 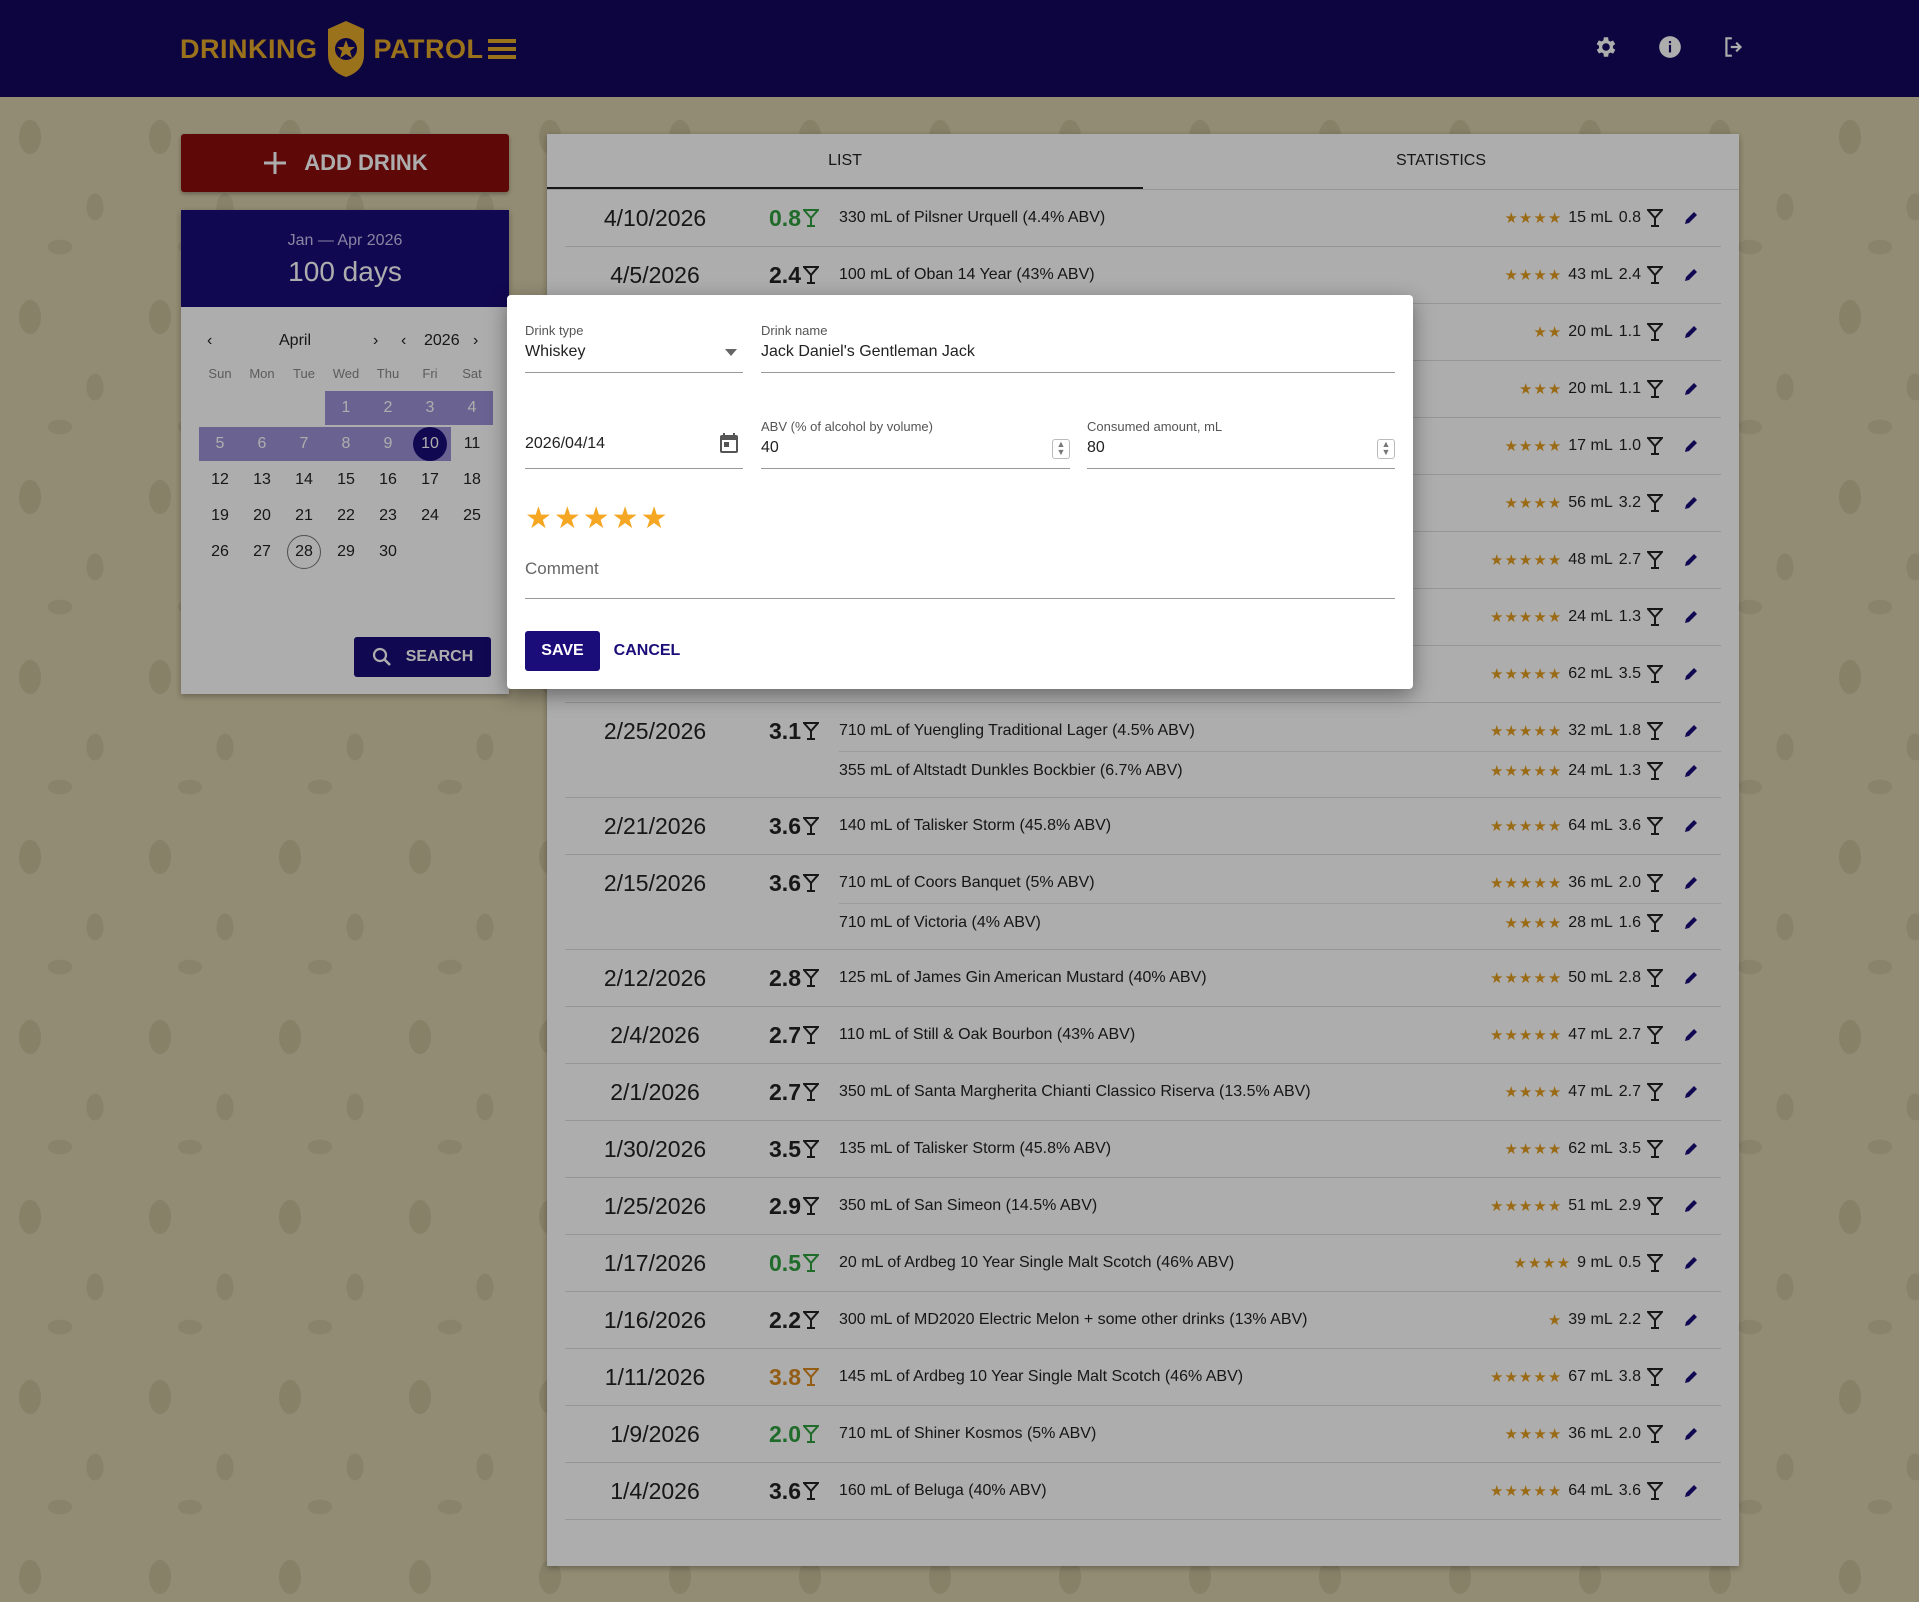 What do you see at coordinates (731, 352) in the screenshot?
I see `dropdown-arrow-icon` at bounding box center [731, 352].